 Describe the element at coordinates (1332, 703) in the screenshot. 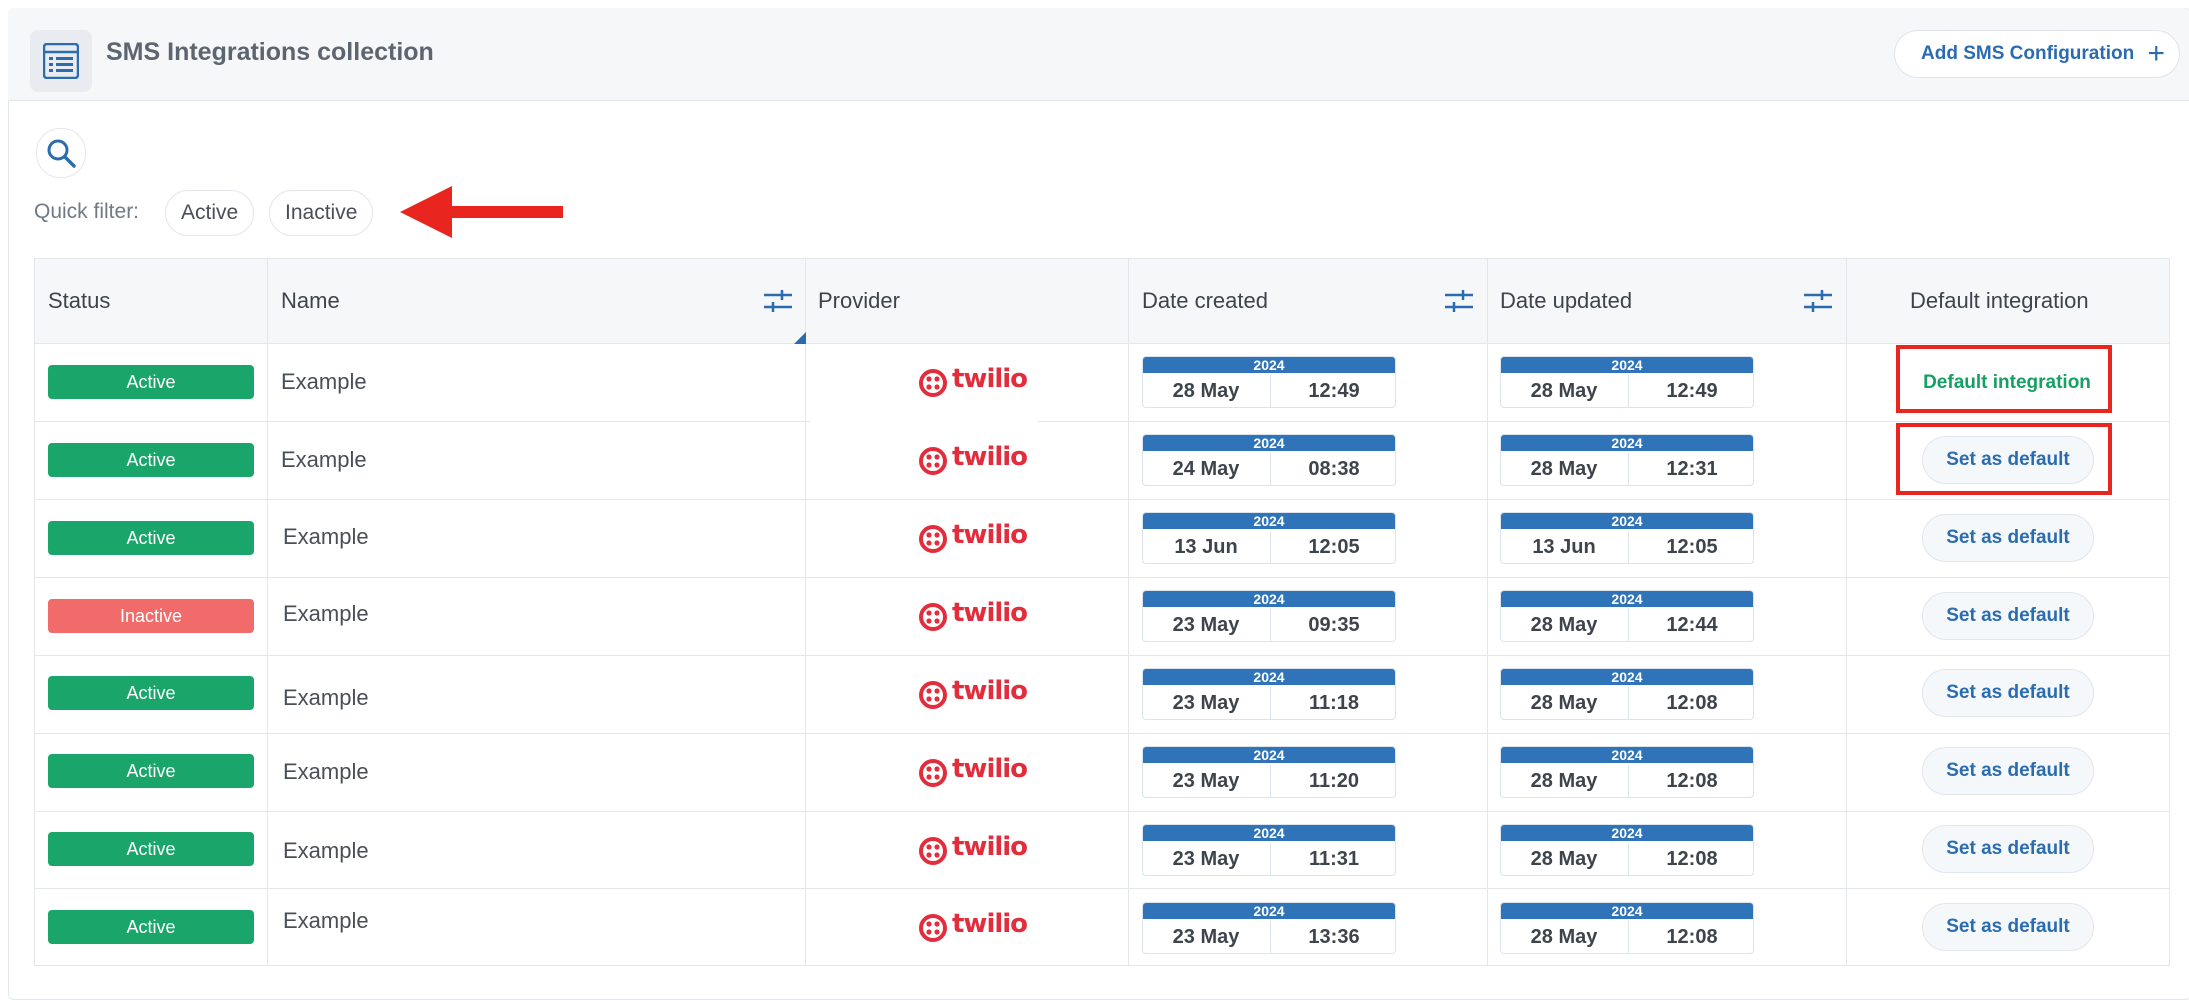

I see `date-time: 11:18` at that location.